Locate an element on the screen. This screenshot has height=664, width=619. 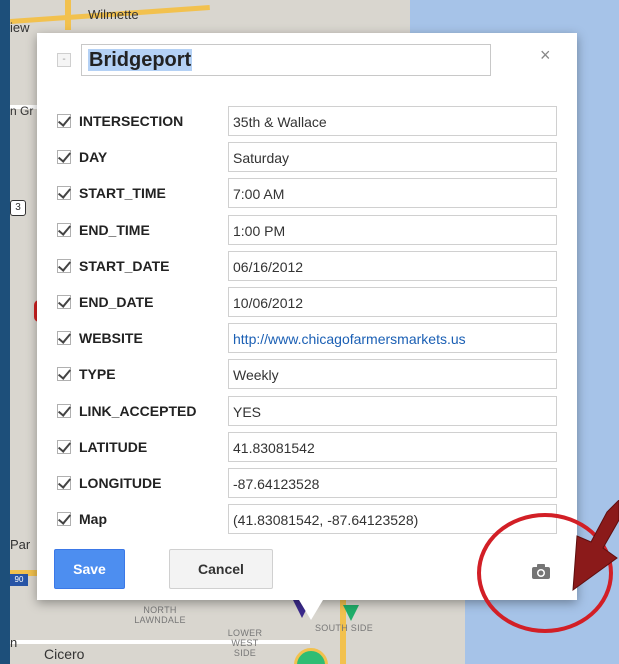
field-row: Map (41.83081542, -87.64123528) is located at coordinates (307, 519).